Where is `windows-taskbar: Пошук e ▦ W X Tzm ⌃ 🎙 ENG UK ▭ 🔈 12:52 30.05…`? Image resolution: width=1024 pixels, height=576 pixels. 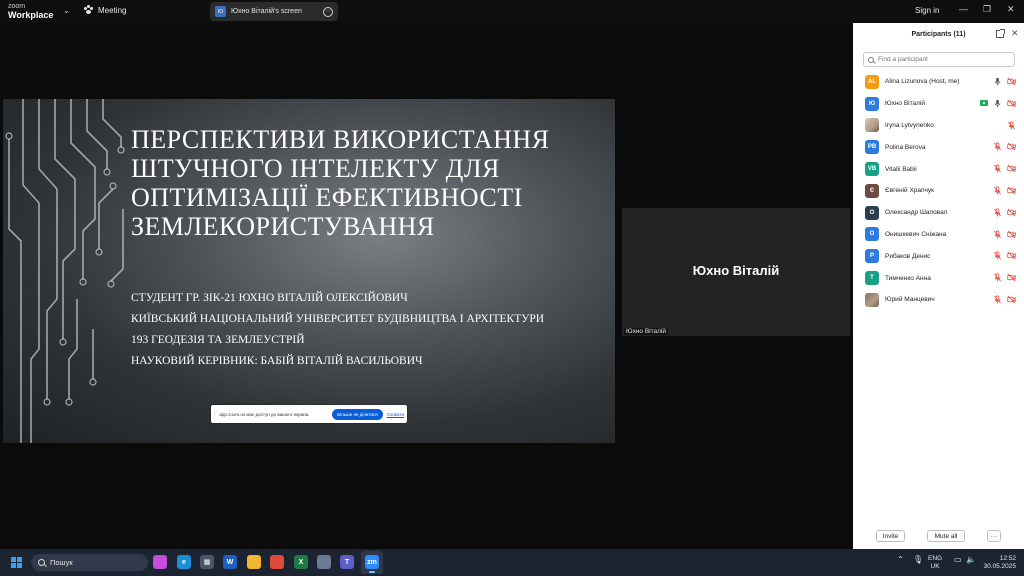
windows-taskbar: Пошук e ▦ W X Tzm ⌃ 🎙 ENG UK ▭ 🔈 12:52 30.05… is located at coordinates (512, 562).